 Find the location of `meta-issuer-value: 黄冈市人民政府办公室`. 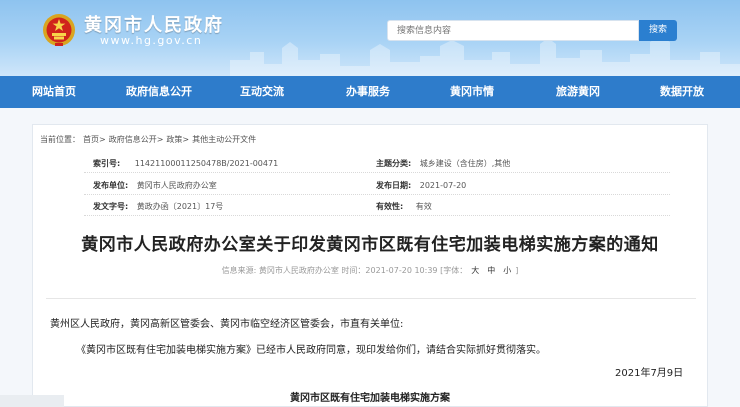

meta-issuer-value: 黄冈市人民政府办公室 is located at coordinates (176, 185).